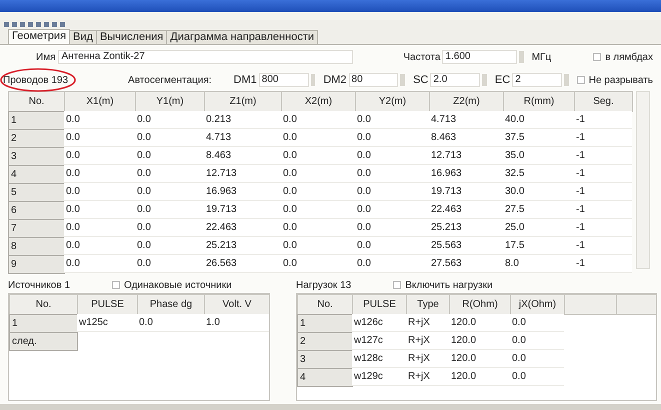 The height and width of the screenshot is (410, 661). I want to click on table-cell: 8.463, so click(466, 138).